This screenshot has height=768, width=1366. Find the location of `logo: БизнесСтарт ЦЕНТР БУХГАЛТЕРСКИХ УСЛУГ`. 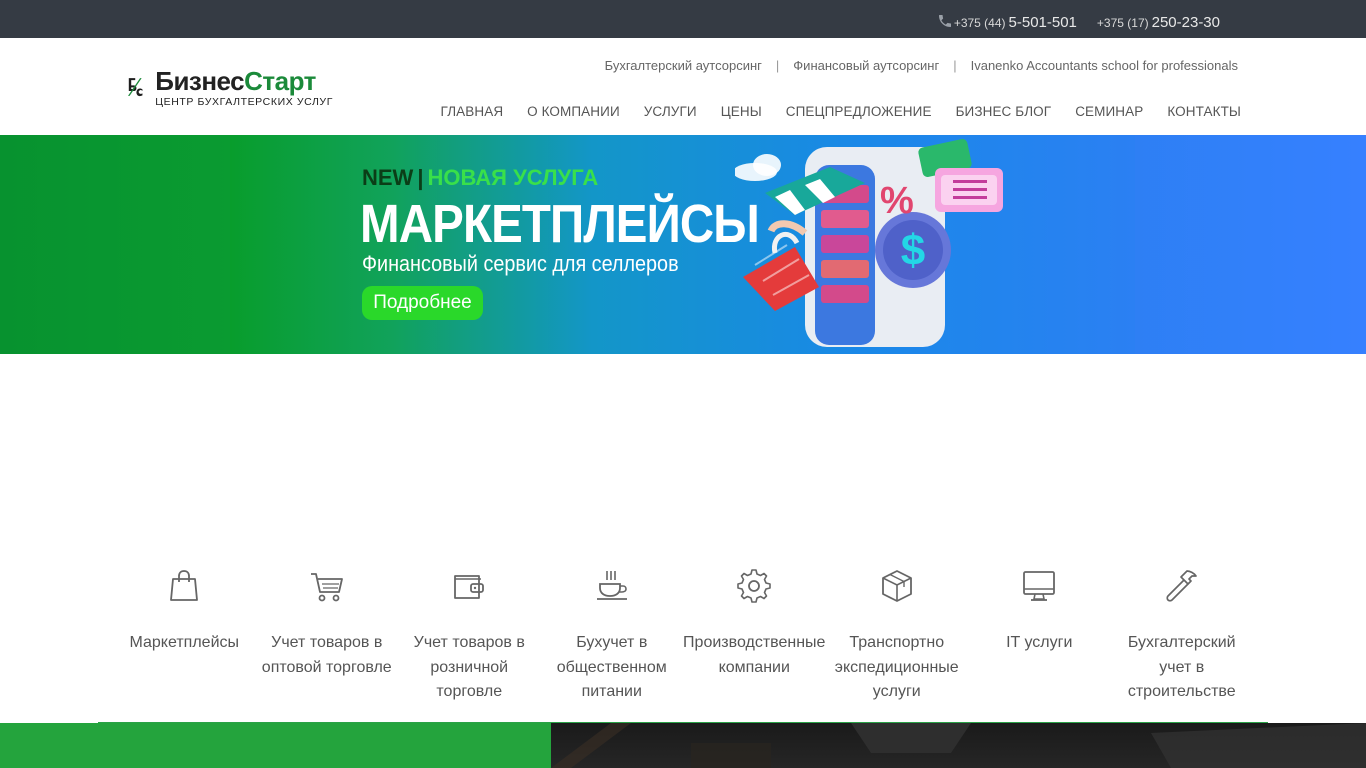

logo: БизнесСтарт ЦЕНТР БУХГАЛТЕРСКИХ УСЛУГ is located at coordinates (230, 87).